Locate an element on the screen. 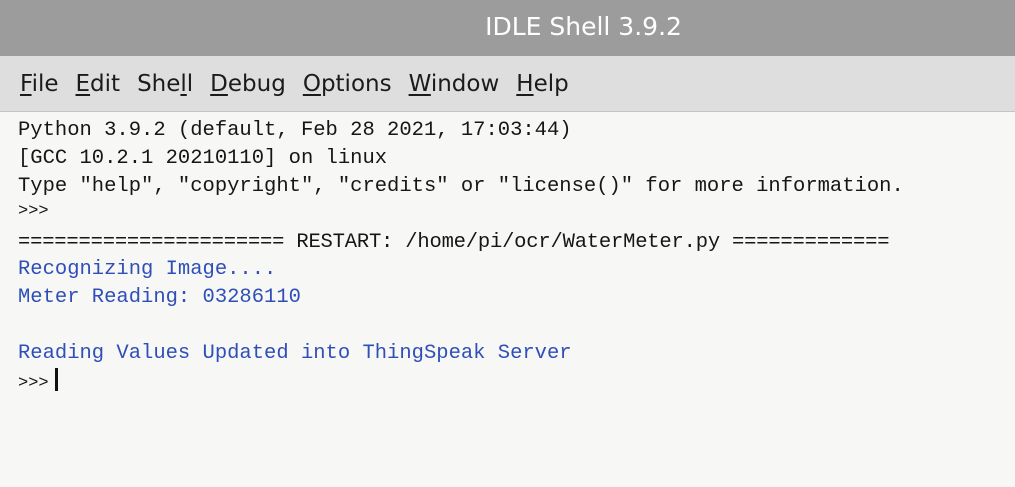  input-prompt-line: >>> is located at coordinates (38, 382).